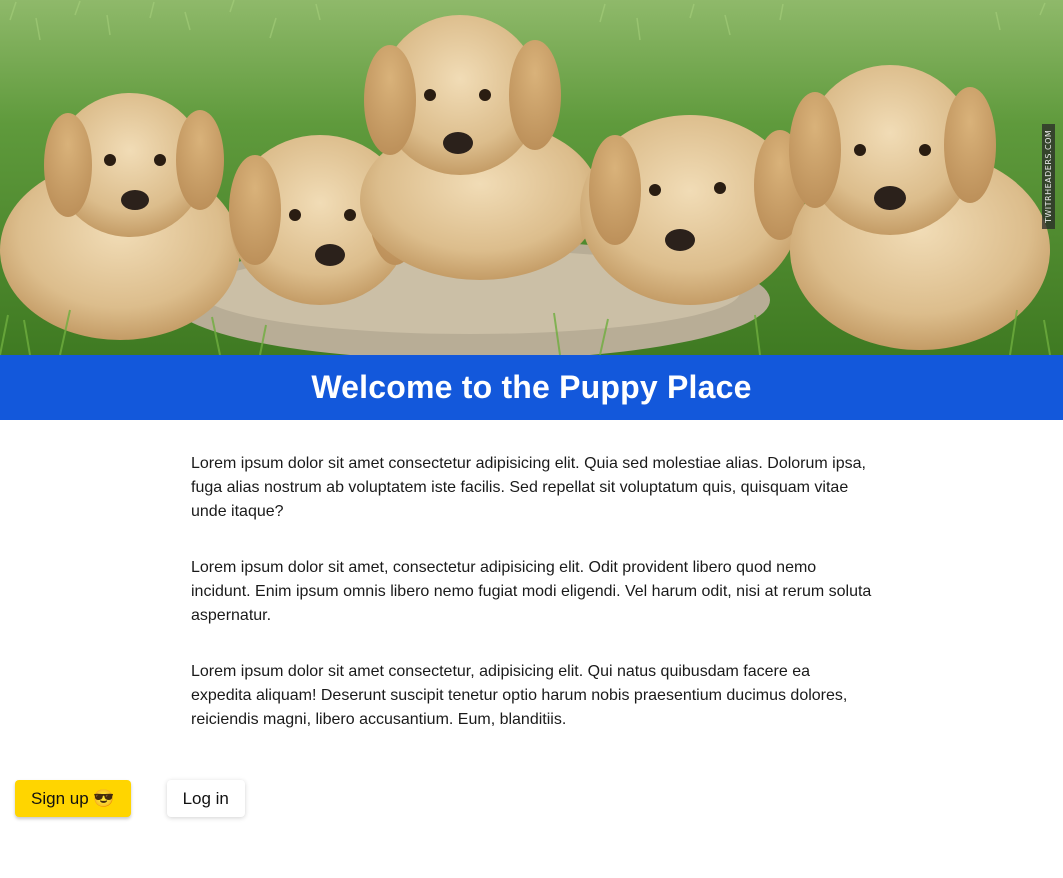 The height and width of the screenshot is (878, 1063). I want to click on signup-button: Sign up 😎, so click(73, 798).